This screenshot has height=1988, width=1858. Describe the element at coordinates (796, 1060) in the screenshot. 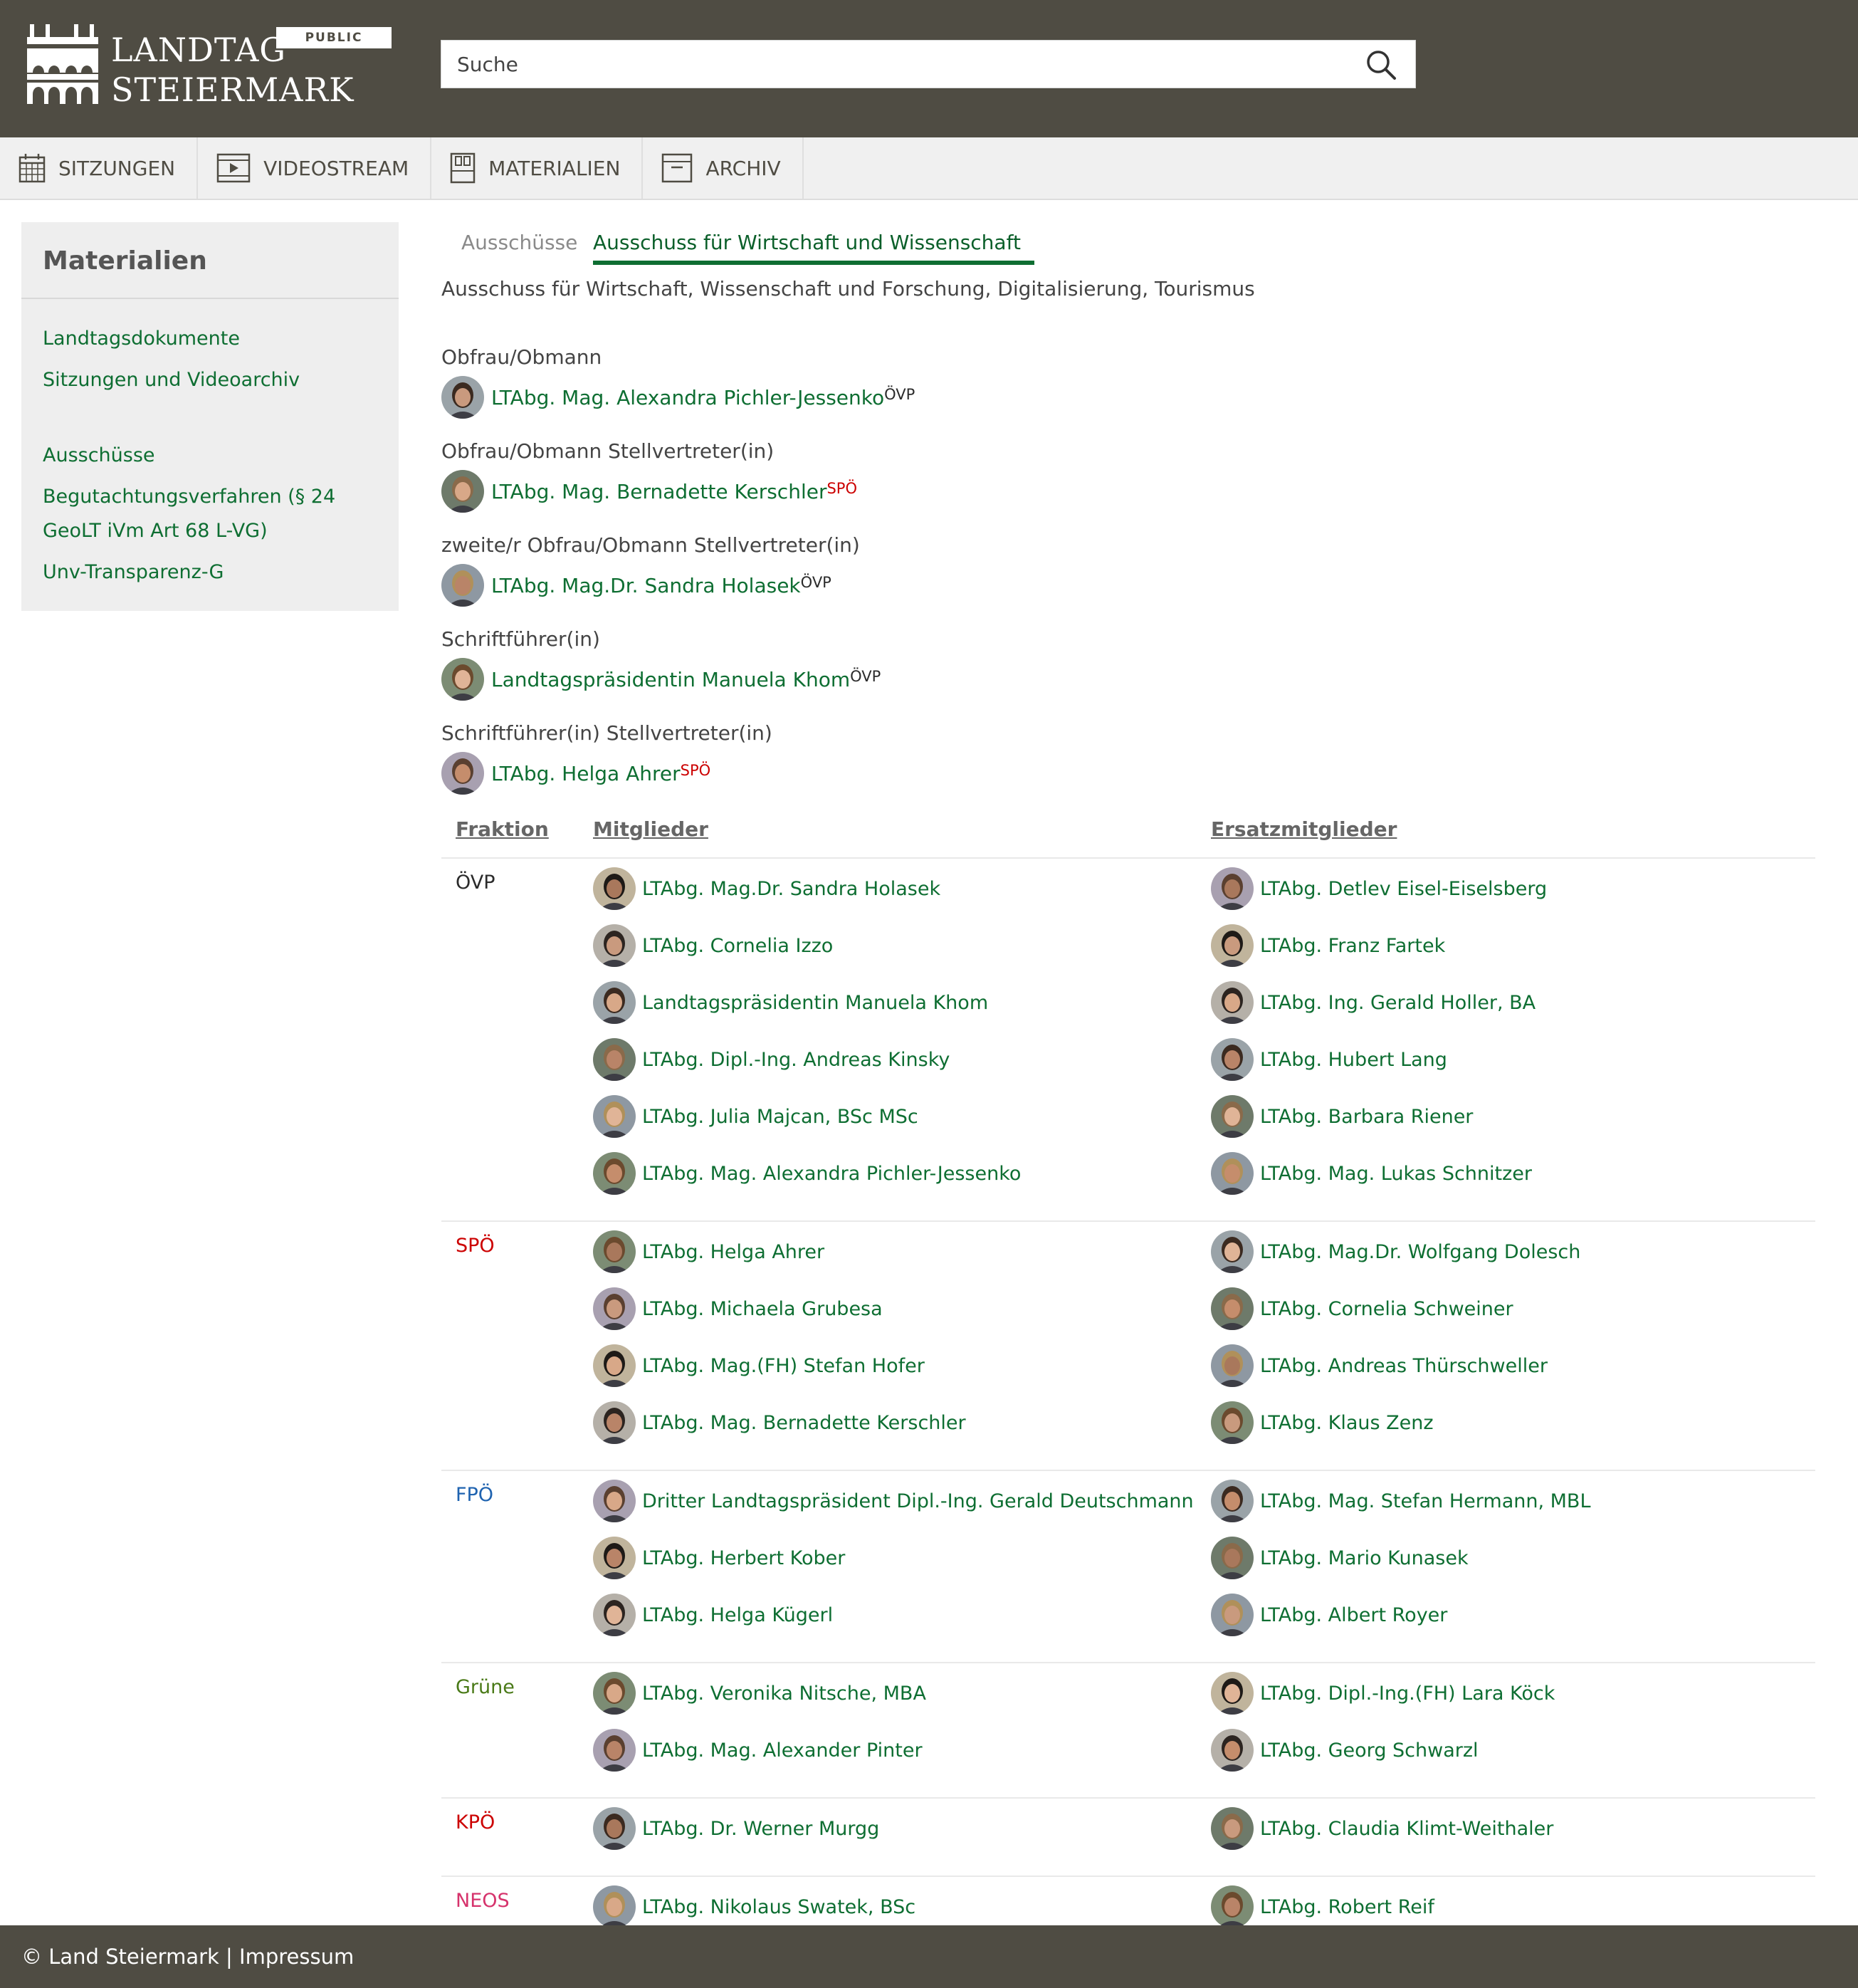

I see `person-link: LTAbg. Dipl.-Ing. Andreas Kinsky` at that location.